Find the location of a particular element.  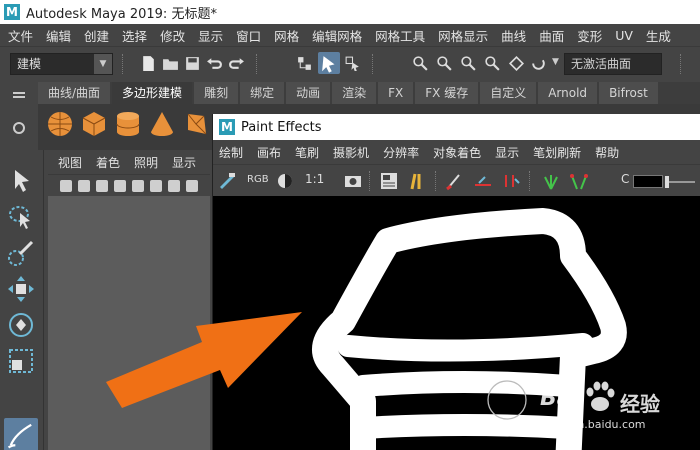

tube-growth-icon is located at coordinates (551, 181).